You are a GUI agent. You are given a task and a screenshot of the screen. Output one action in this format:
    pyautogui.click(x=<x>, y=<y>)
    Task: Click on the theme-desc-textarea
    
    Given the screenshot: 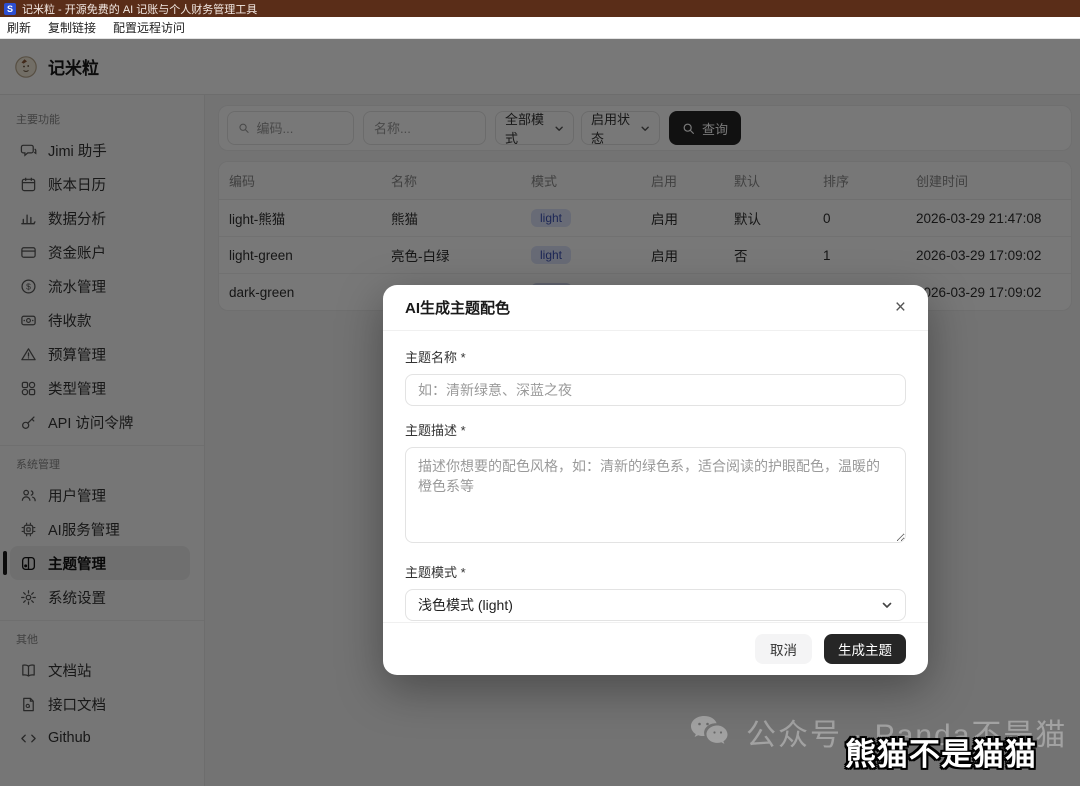 What is the action you would take?
    pyautogui.click(x=655, y=495)
    